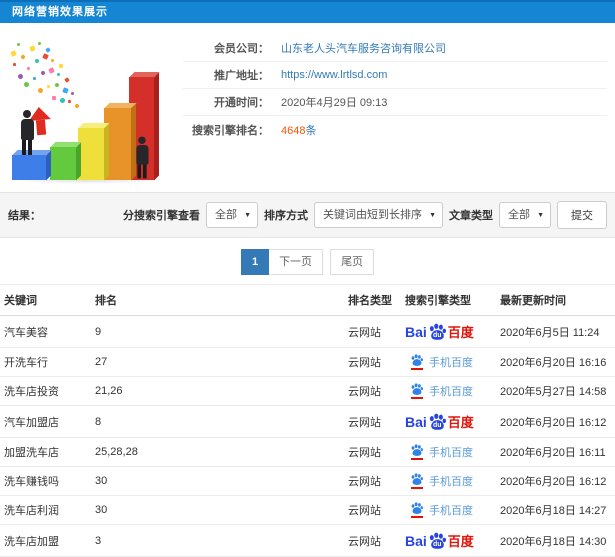 This screenshot has width=615, height=557. I want to click on rank-cell: 27, so click(217, 362).